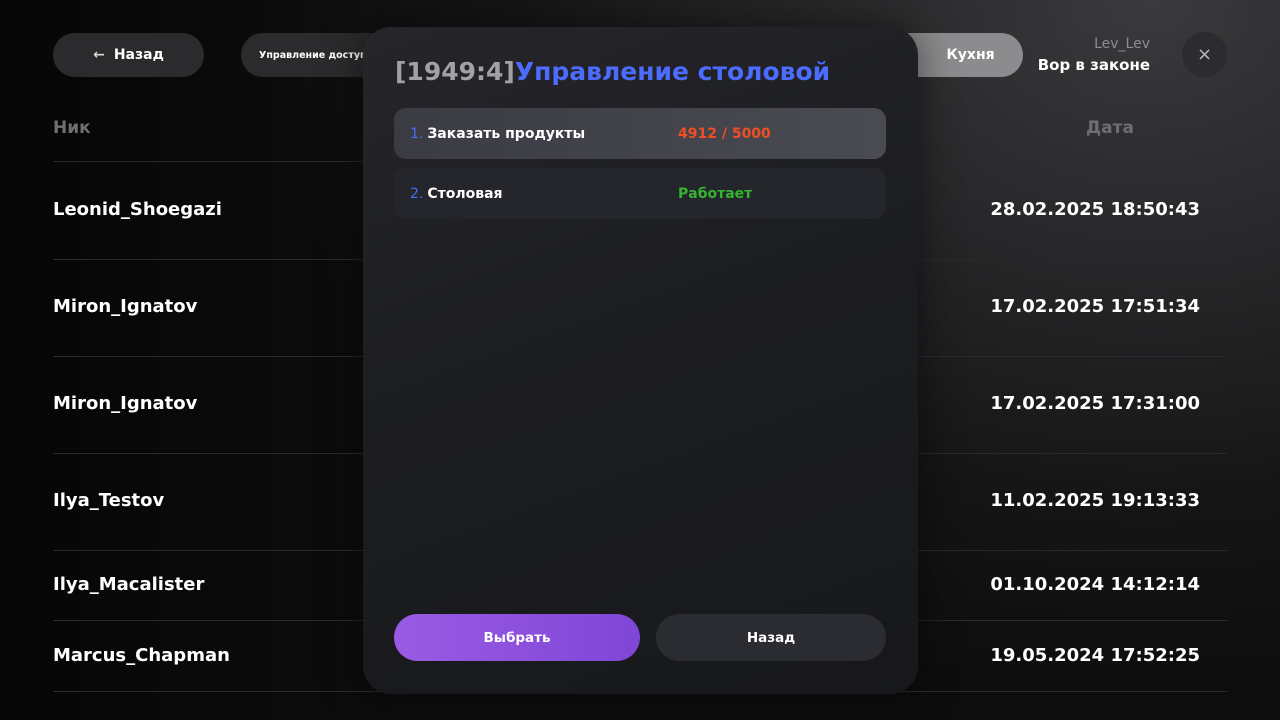  Describe the element at coordinates (1093, 65) in the screenshot. I see `user-rank: Вор в законе` at that location.